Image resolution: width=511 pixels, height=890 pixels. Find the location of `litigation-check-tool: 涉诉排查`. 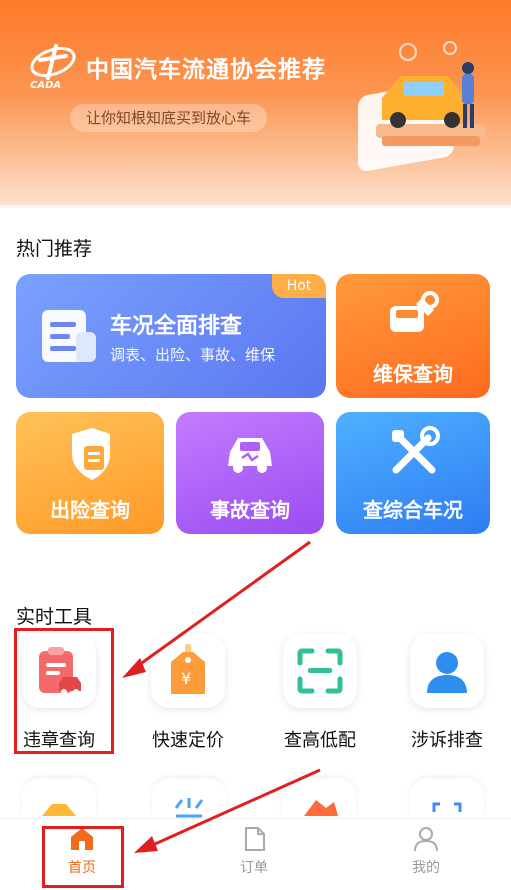

litigation-check-tool: 涉诉排查 is located at coordinates (447, 693).